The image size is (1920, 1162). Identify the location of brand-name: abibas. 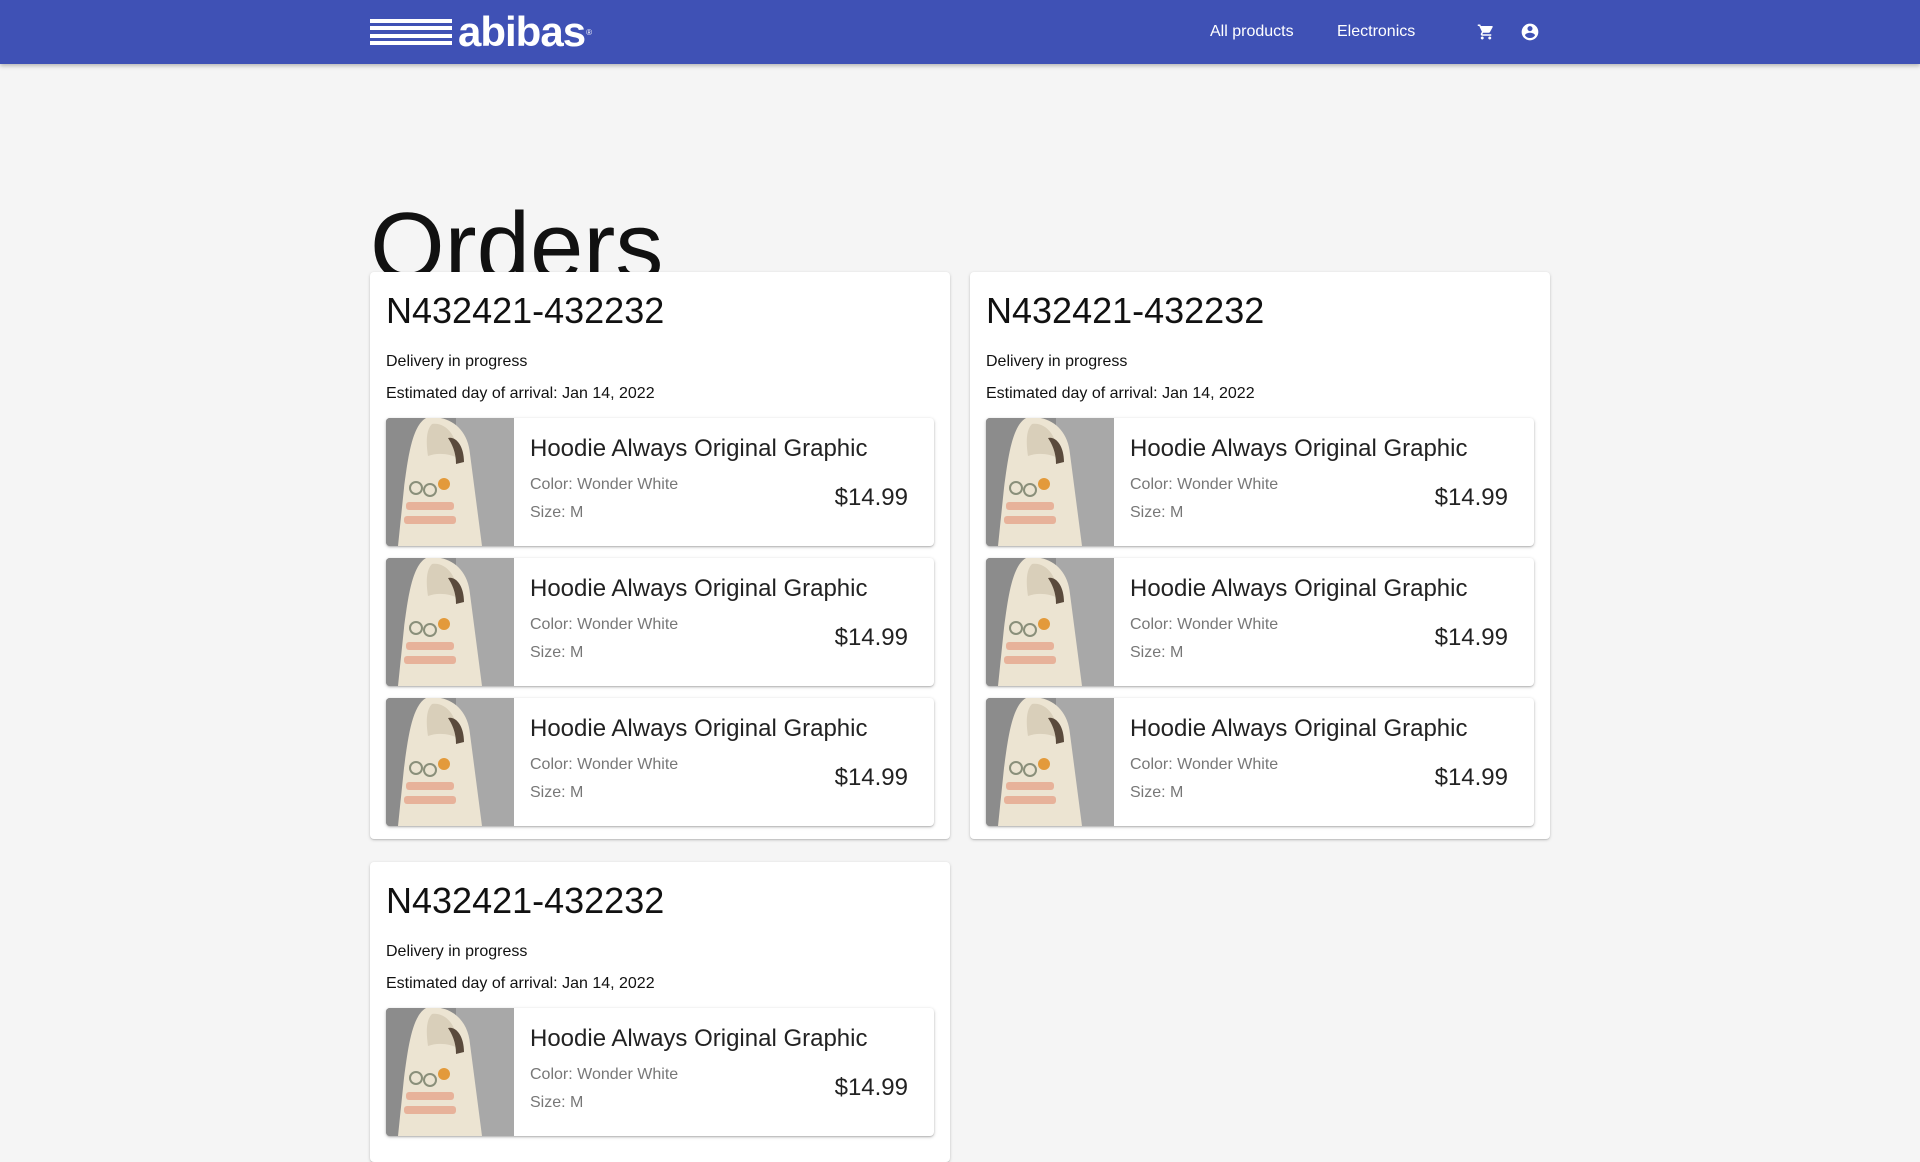
(522, 31).